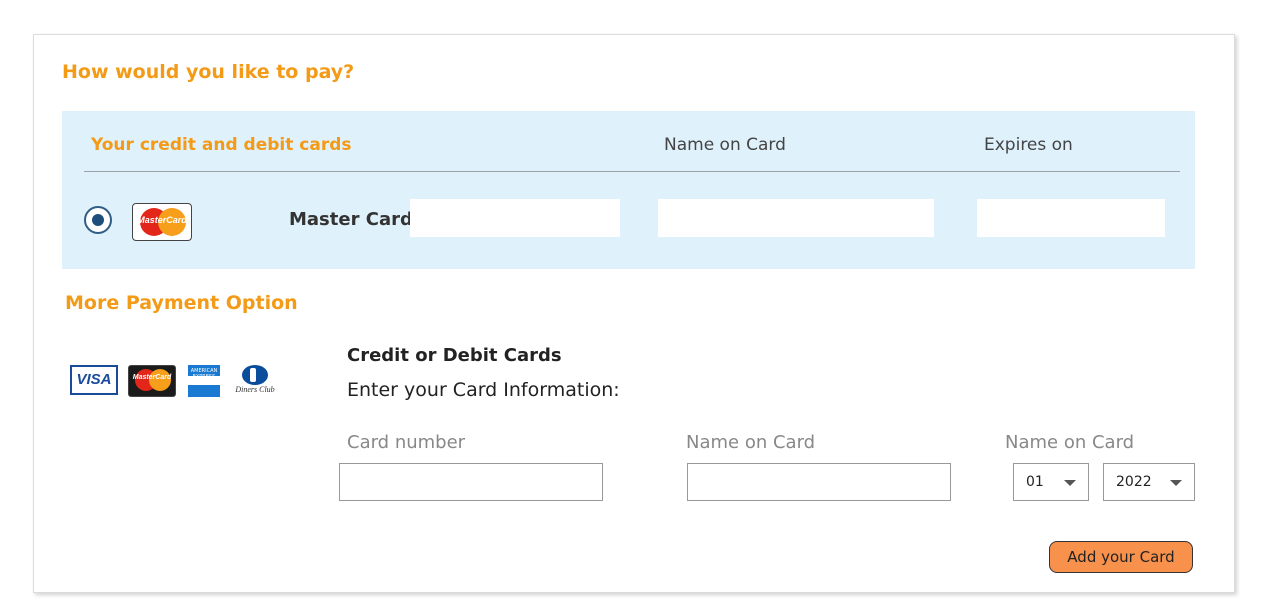  I want to click on card-section-title: Credit or Debit Cards, so click(454, 355).